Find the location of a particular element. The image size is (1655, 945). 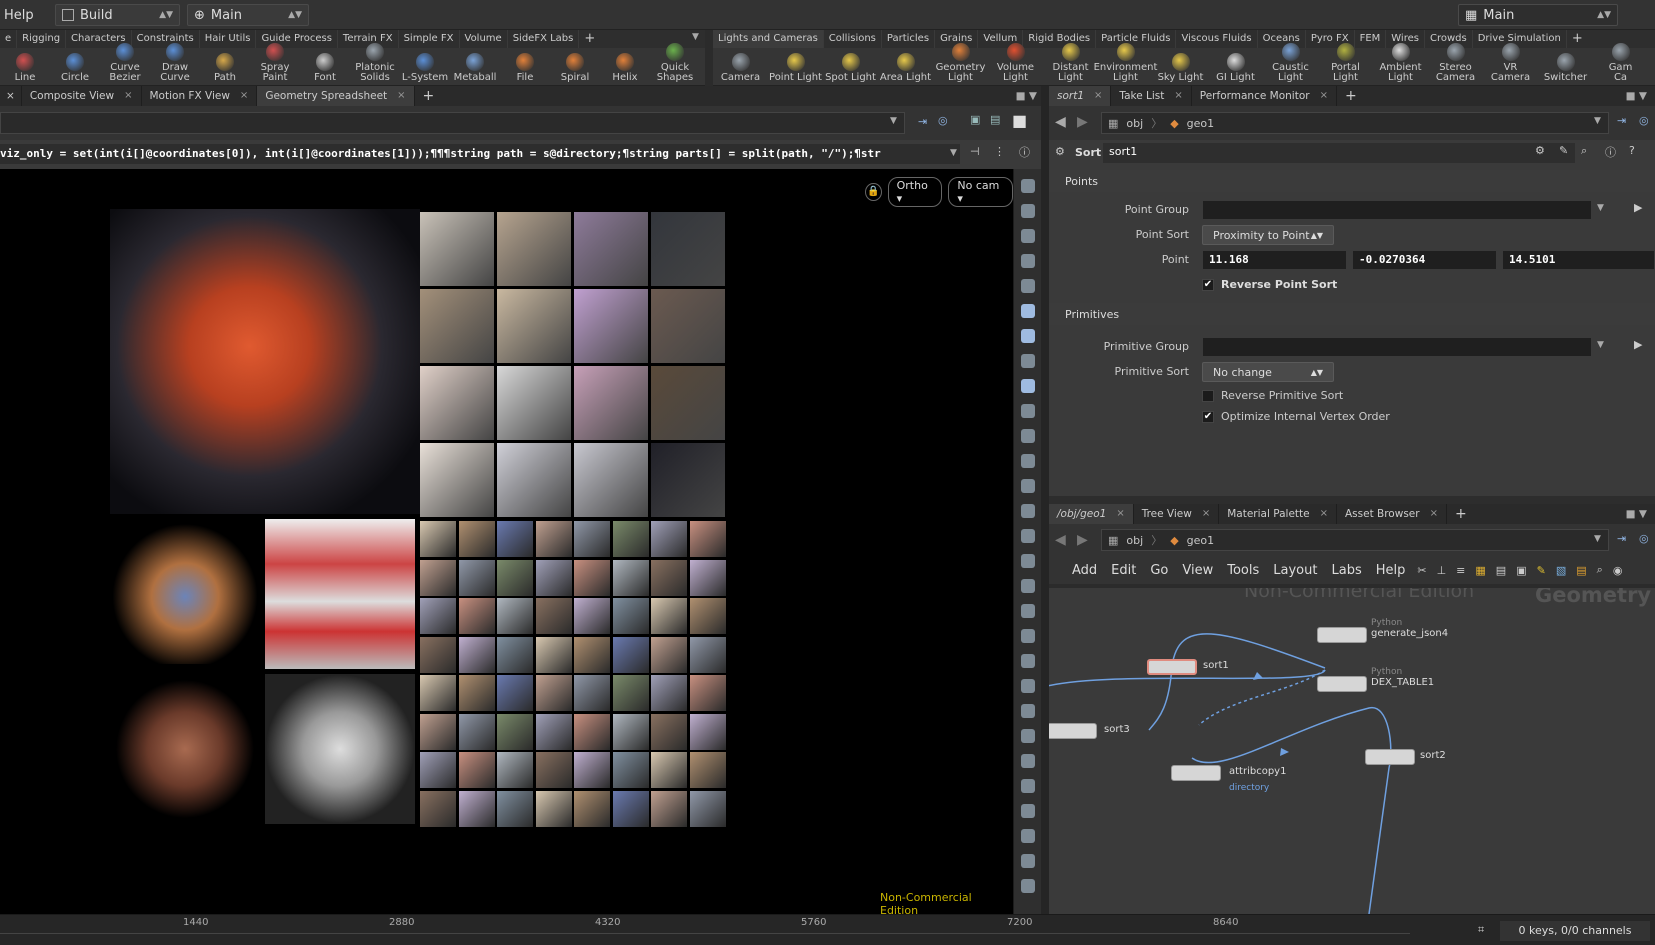

keys-icon: ⌗ is located at coordinates (1481, 930).